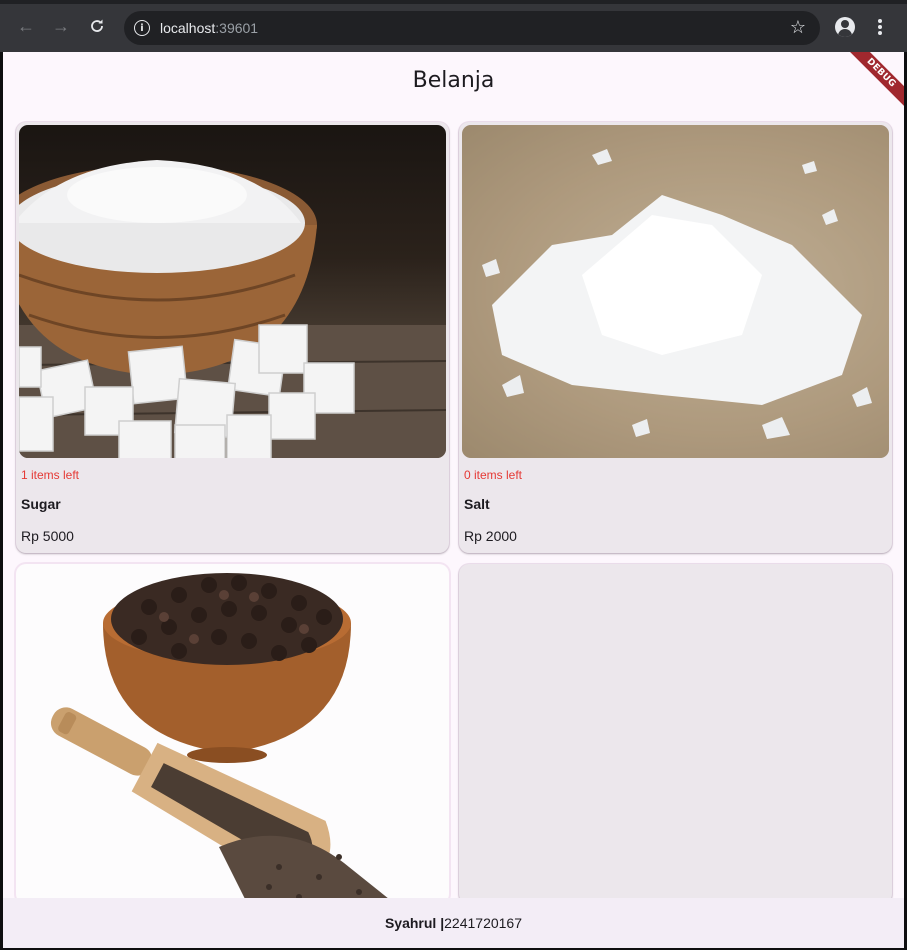 This screenshot has height=950, width=907. I want to click on info-icon: i, so click(142, 28).